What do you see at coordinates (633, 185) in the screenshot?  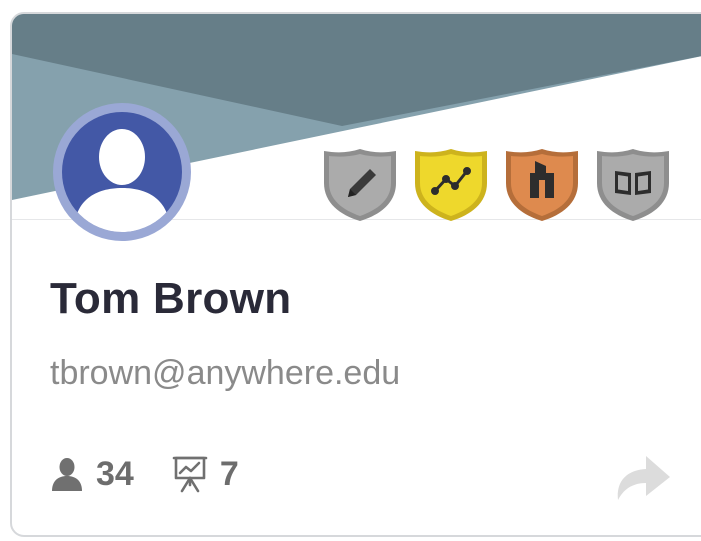 I see `badge-book` at bounding box center [633, 185].